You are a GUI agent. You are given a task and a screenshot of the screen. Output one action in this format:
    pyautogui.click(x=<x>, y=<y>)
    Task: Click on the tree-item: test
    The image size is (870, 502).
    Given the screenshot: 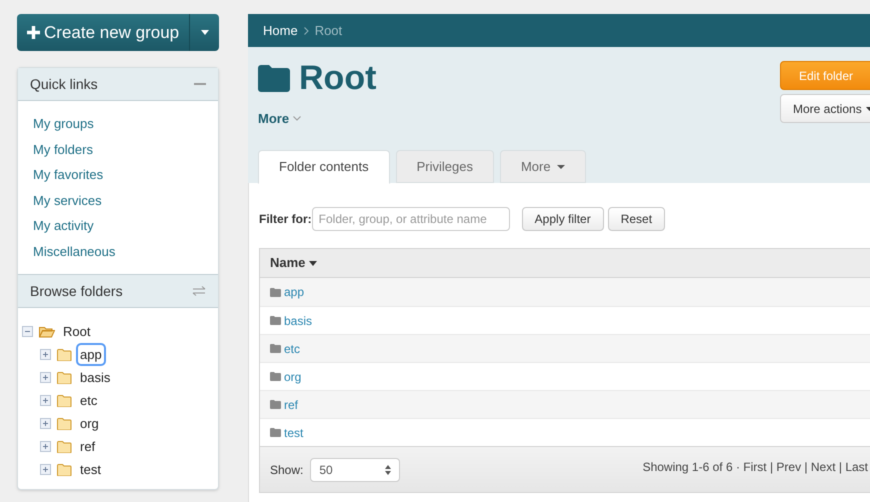 What is the action you would take?
    pyautogui.click(x=90, y=470)
    